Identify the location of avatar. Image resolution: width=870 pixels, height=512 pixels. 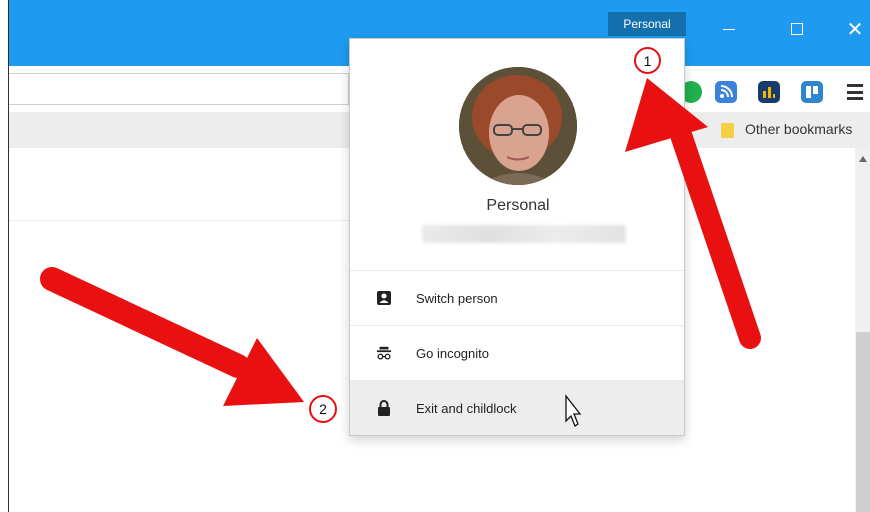
(518, 126).